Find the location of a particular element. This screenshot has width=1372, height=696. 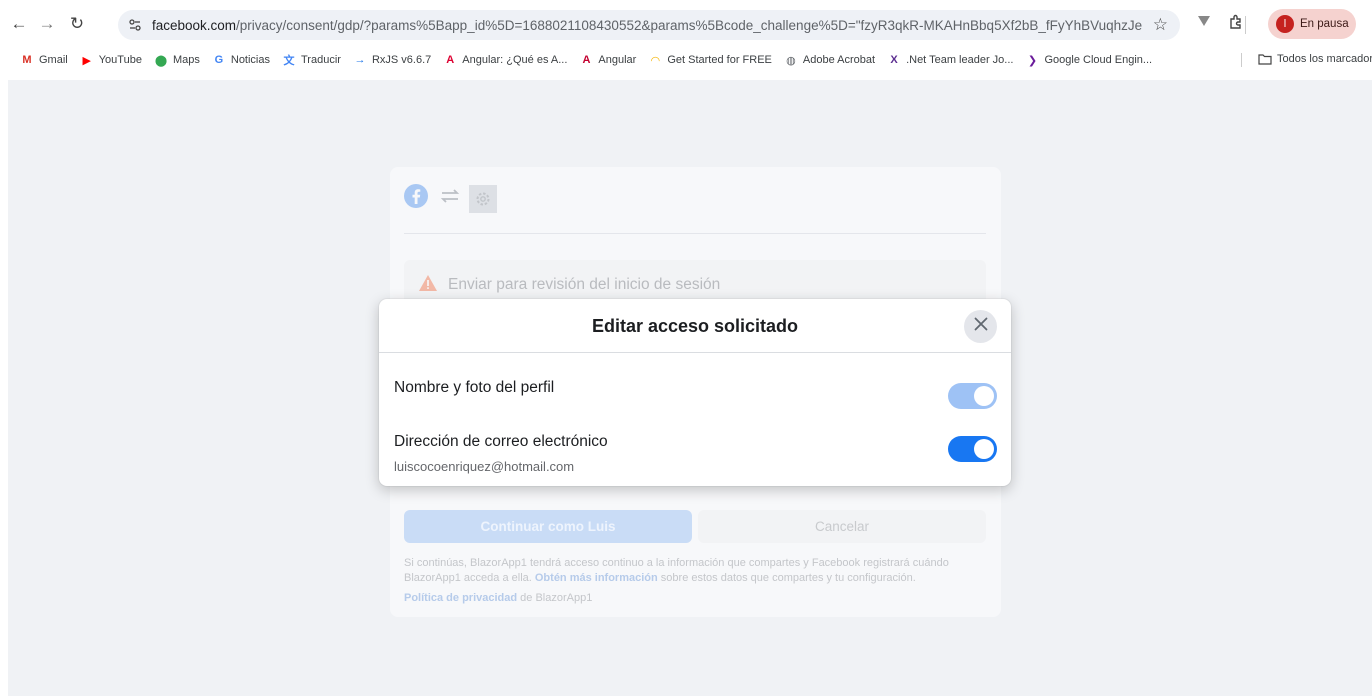

rxjs-icon: → is located at coordinates (360, 60).